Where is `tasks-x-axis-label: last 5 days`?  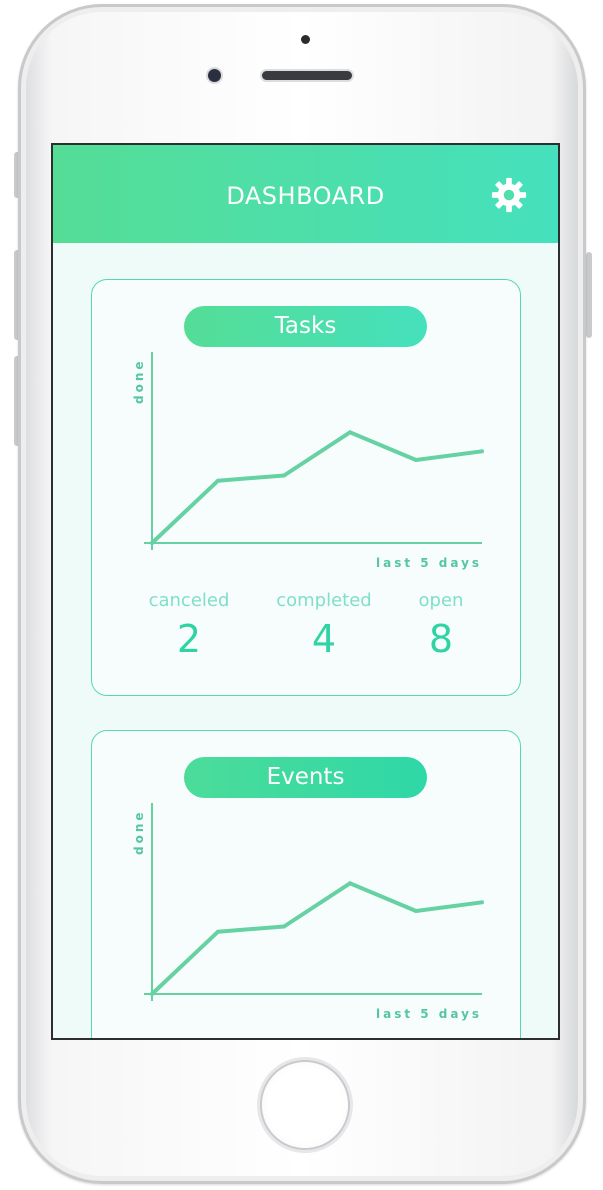 tasks-x-axis-label: last 5 days is located at coordinates (429, 563).